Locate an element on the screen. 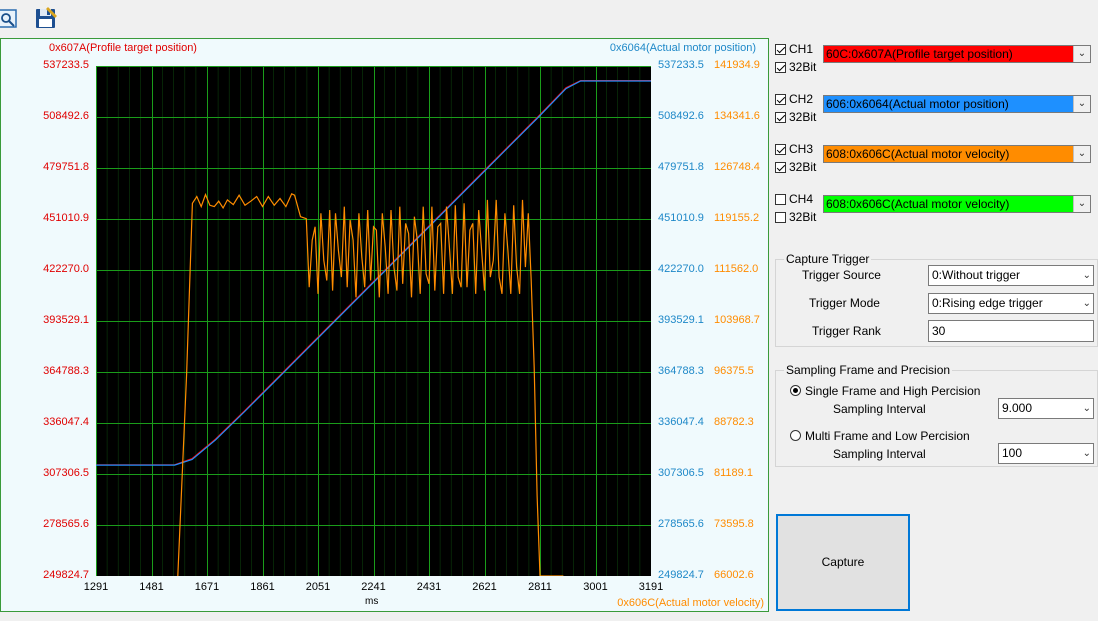 This screenshot has height=621, width=1098. x-axis-tick-label: 1481 is located at coordinates (151, 587).